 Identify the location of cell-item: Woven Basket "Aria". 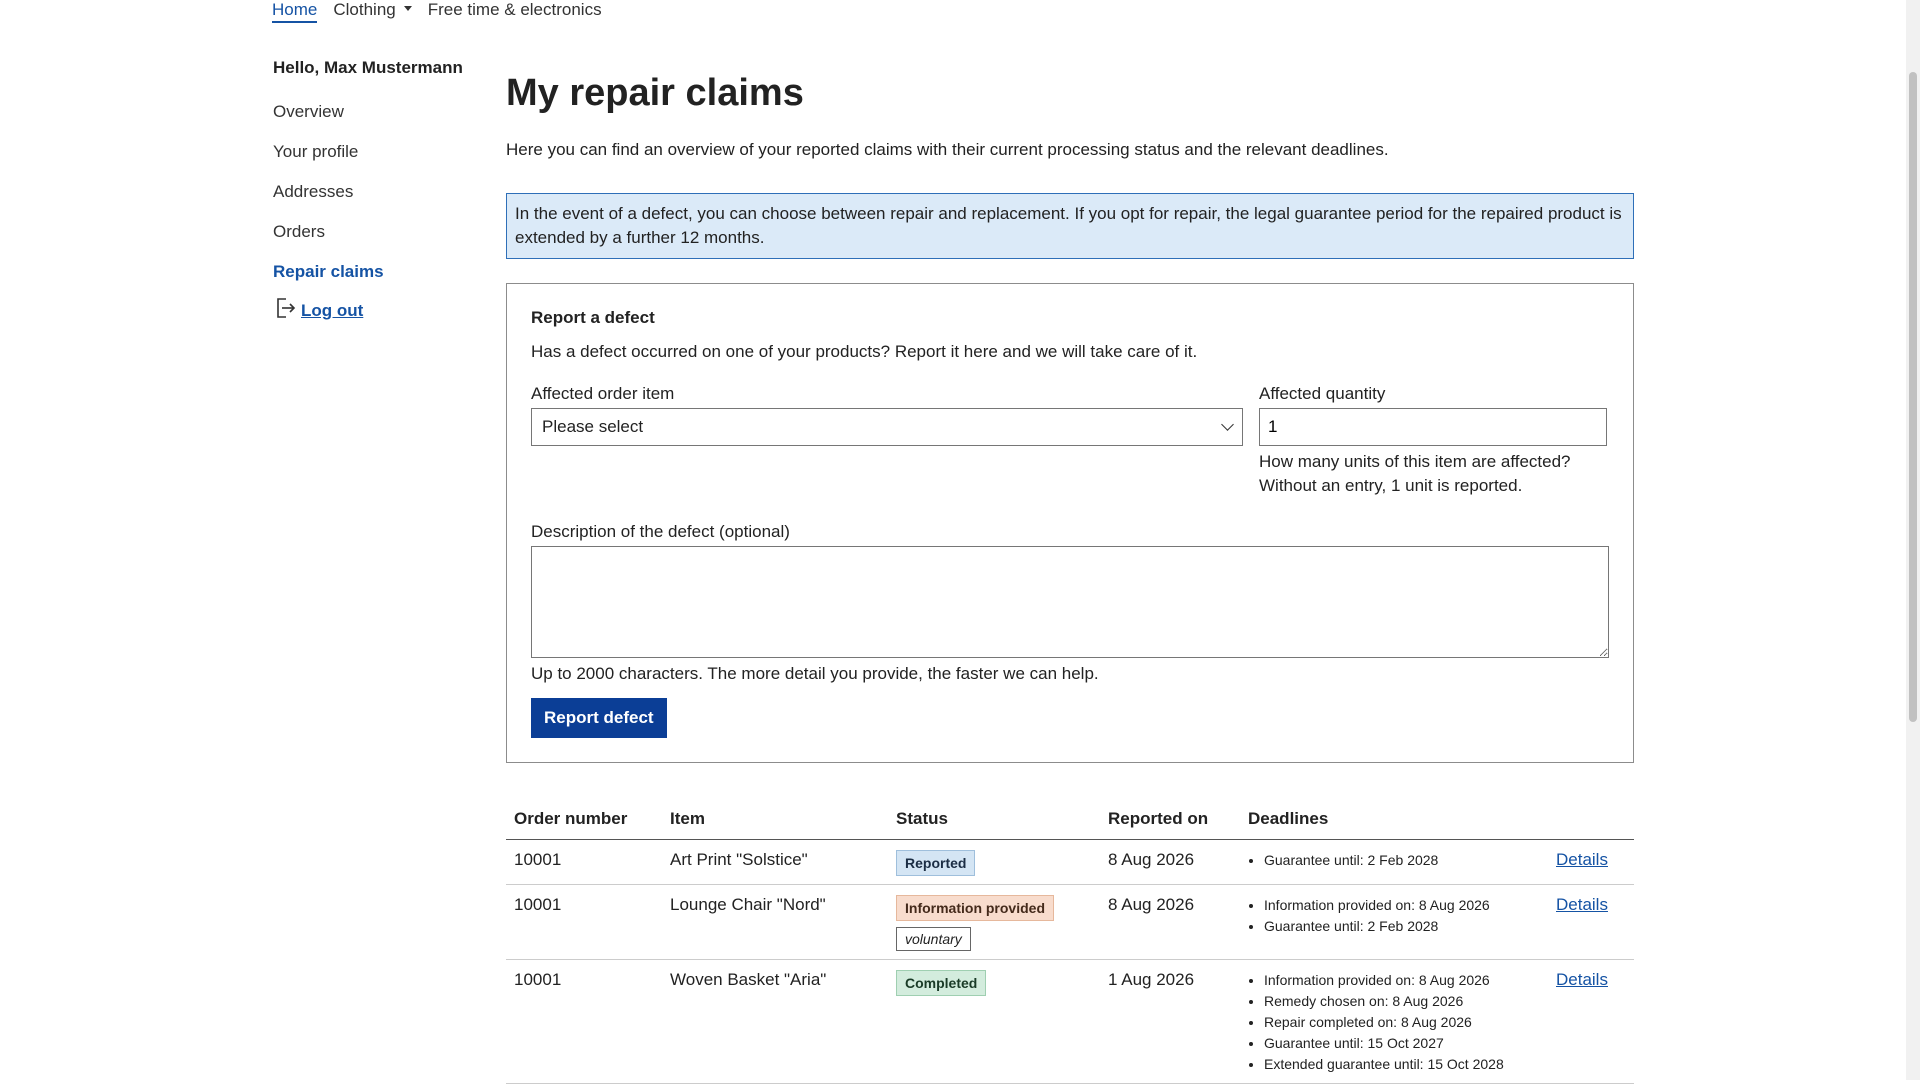
(775, 1021).